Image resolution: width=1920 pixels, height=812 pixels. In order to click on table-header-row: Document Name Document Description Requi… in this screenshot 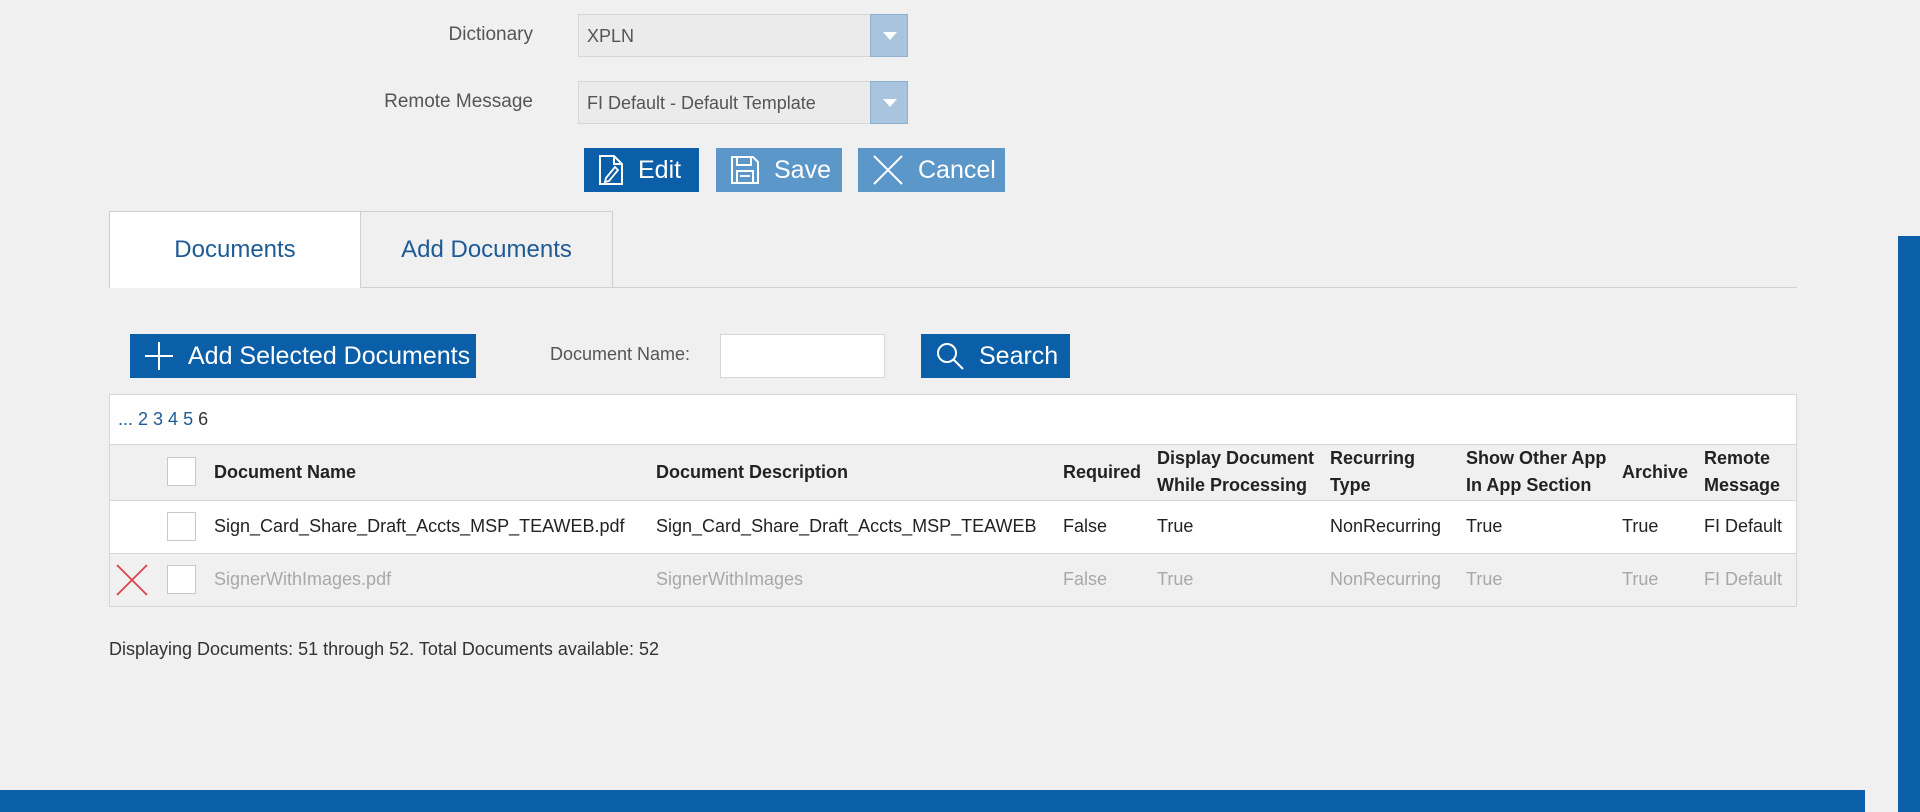, I will do `click(953, 473)`.